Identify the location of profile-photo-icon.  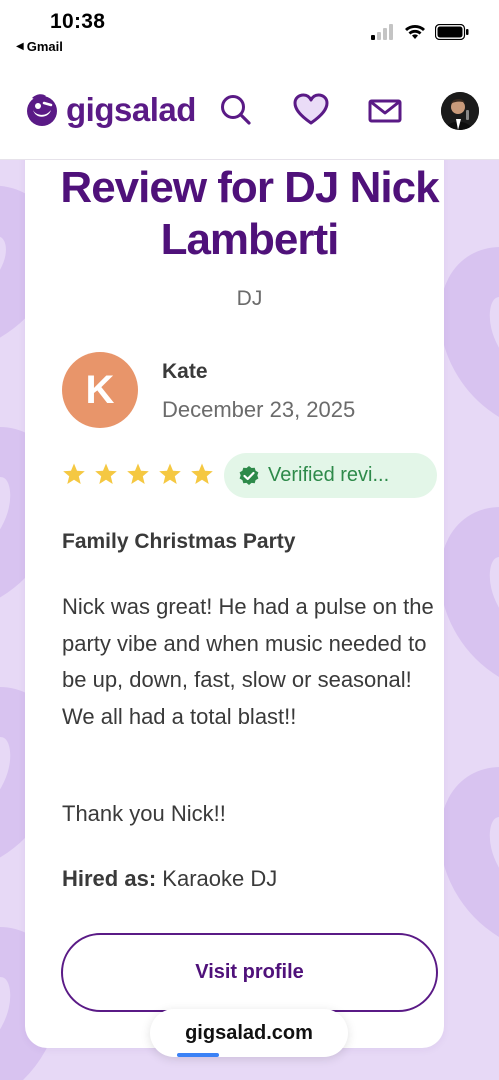
(460, 111).